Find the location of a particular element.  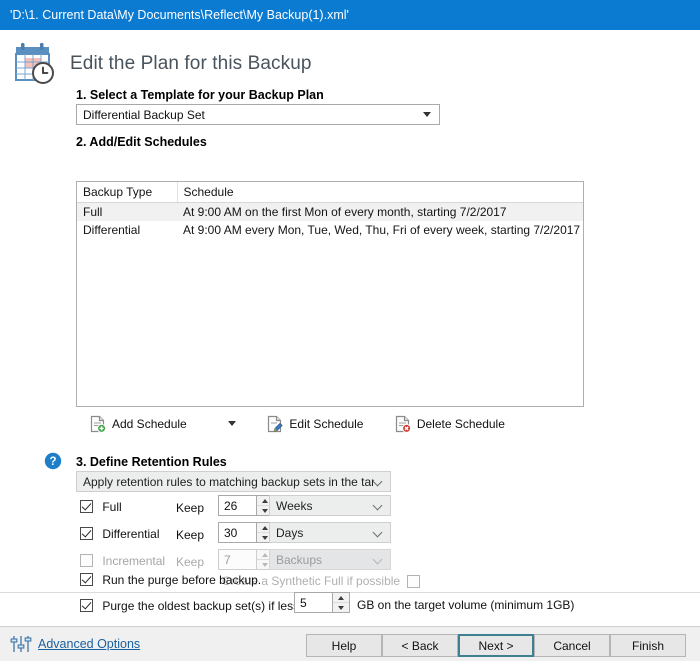

help-button-label: Help is located at coordinates (344, 645).